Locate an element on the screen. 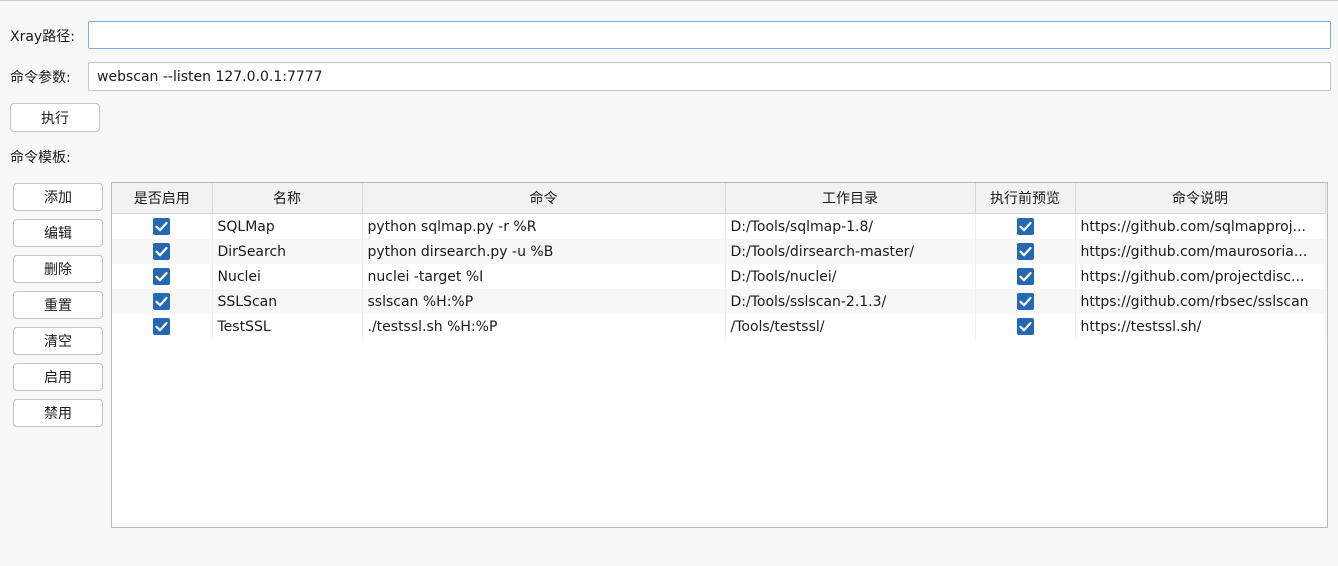 Image resolution: width=1338 pixels, height=566 pixels. command-cell: ./testssl.sh %H:%P is located at coordinates (544, 326).